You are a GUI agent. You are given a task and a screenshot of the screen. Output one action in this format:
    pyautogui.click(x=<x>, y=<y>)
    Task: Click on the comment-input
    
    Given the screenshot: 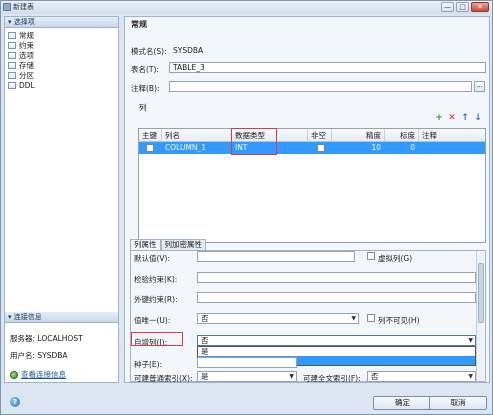 What is the action you would take?
    pyautogui.click(x=320, y=86)
    